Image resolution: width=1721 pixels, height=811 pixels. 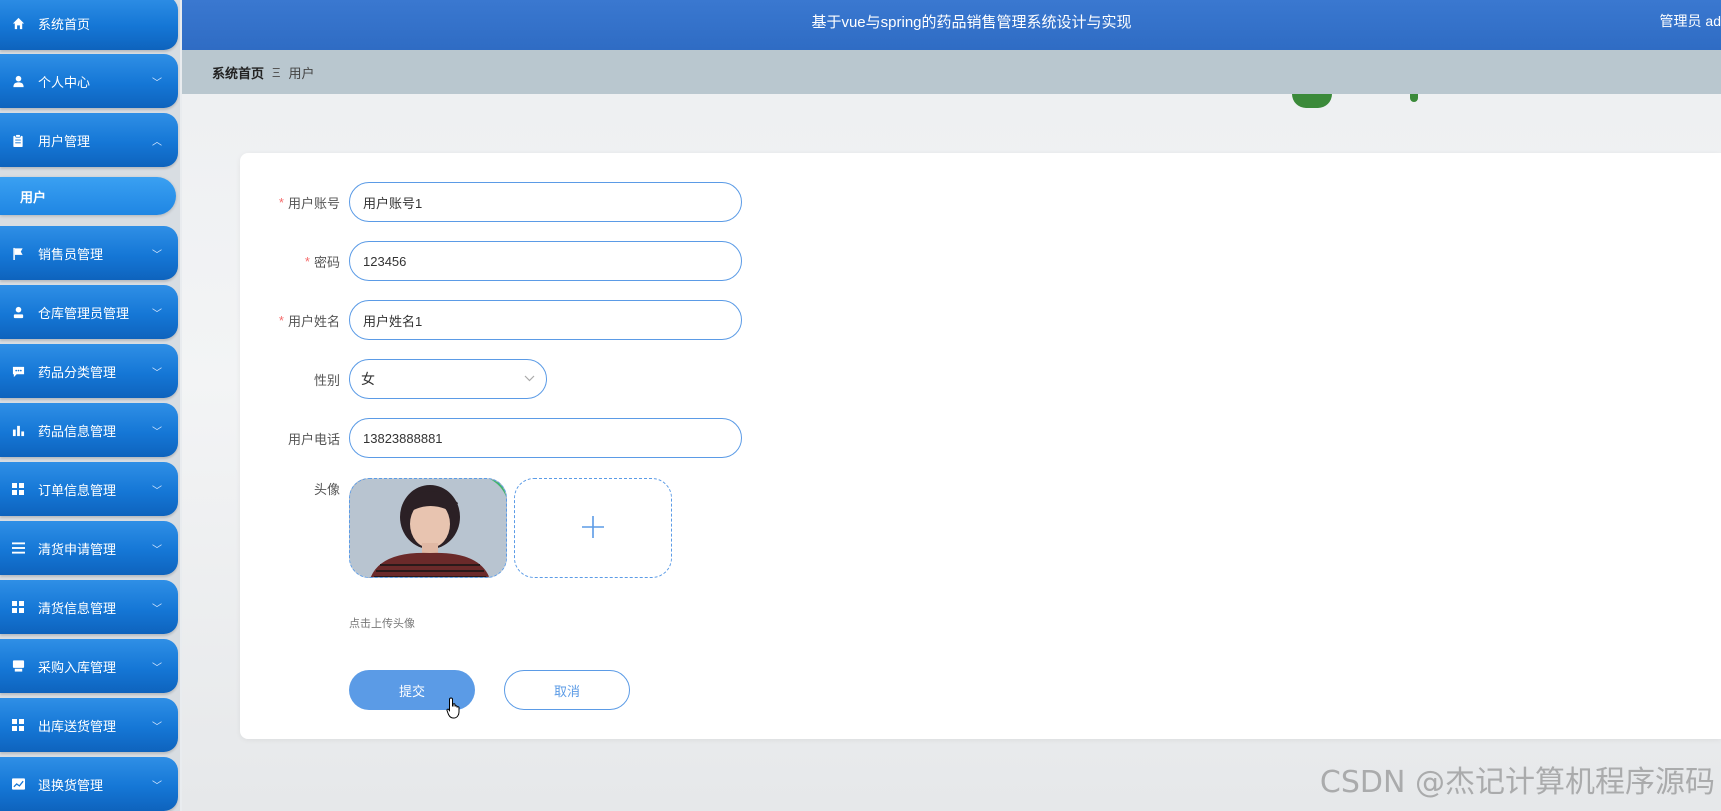 I want to click on avatar-upload-button, so click(x=593, y=528).